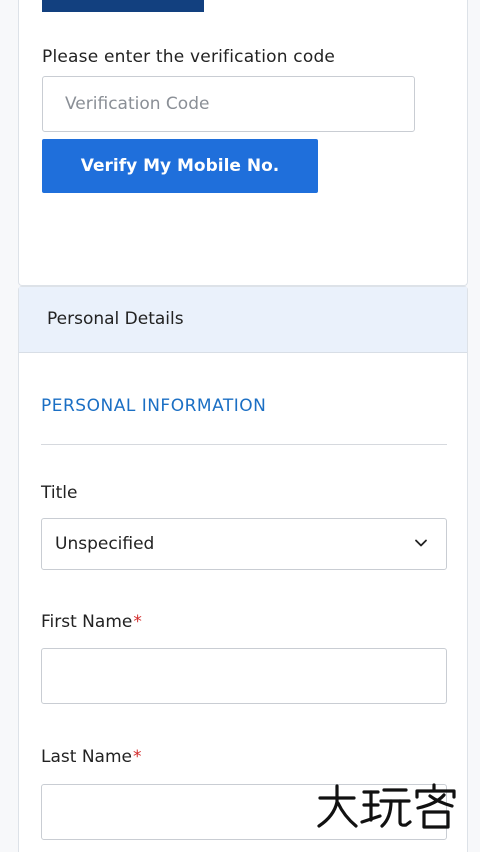  I want to click on first-name-label-row: First Name*, so click(91, 622).